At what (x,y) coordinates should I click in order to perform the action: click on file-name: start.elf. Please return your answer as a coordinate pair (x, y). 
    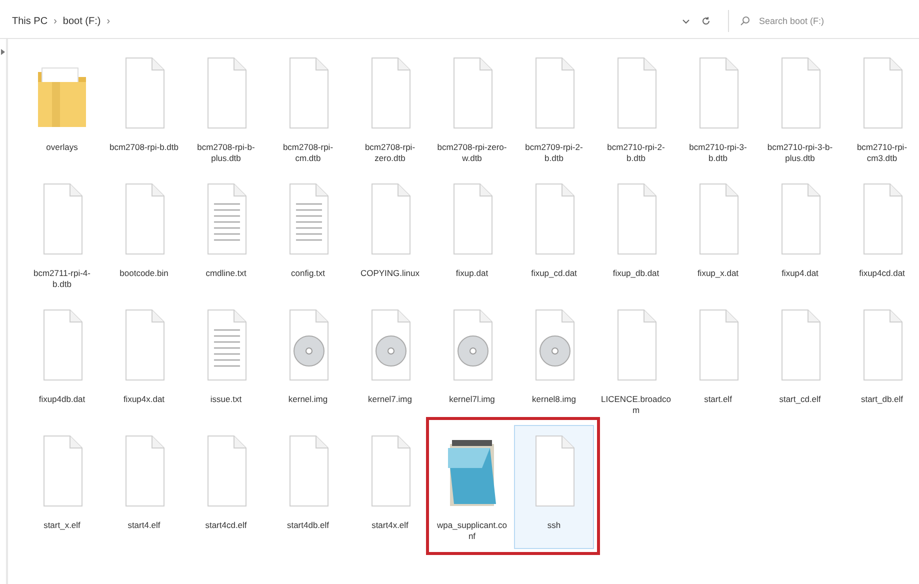
    Looking at the image, I should click on (718, 399).